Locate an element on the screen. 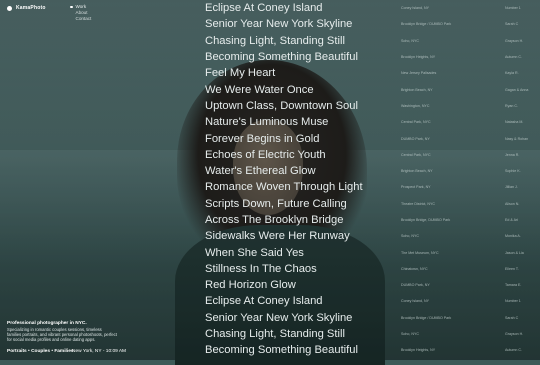 This screenshot has width=540, height=365. project-location: Washington, NYC is located at coordinates (415, 105).